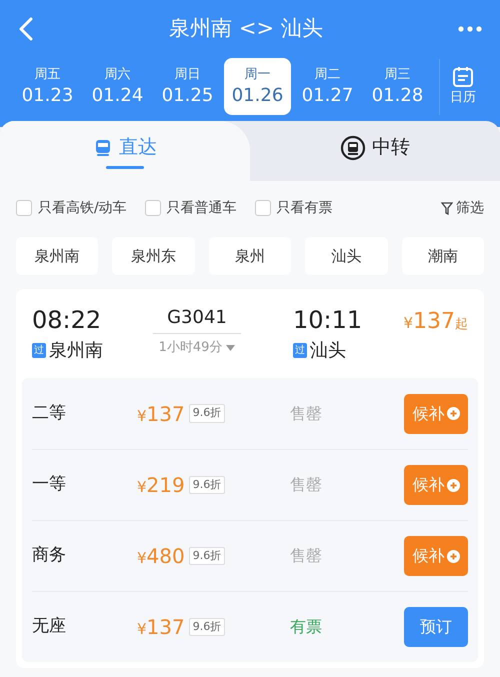  I want to click on filter-checkbox: 只看普通车, so click(190, 208).